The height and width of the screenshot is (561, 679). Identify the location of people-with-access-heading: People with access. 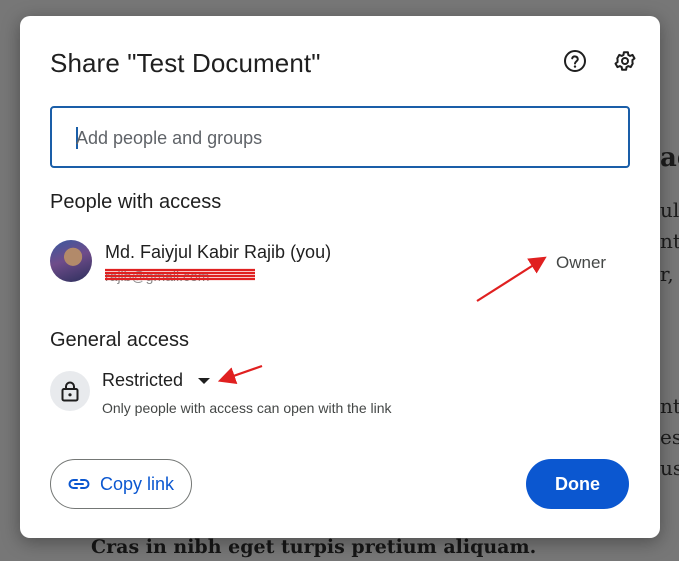
(136, 202).